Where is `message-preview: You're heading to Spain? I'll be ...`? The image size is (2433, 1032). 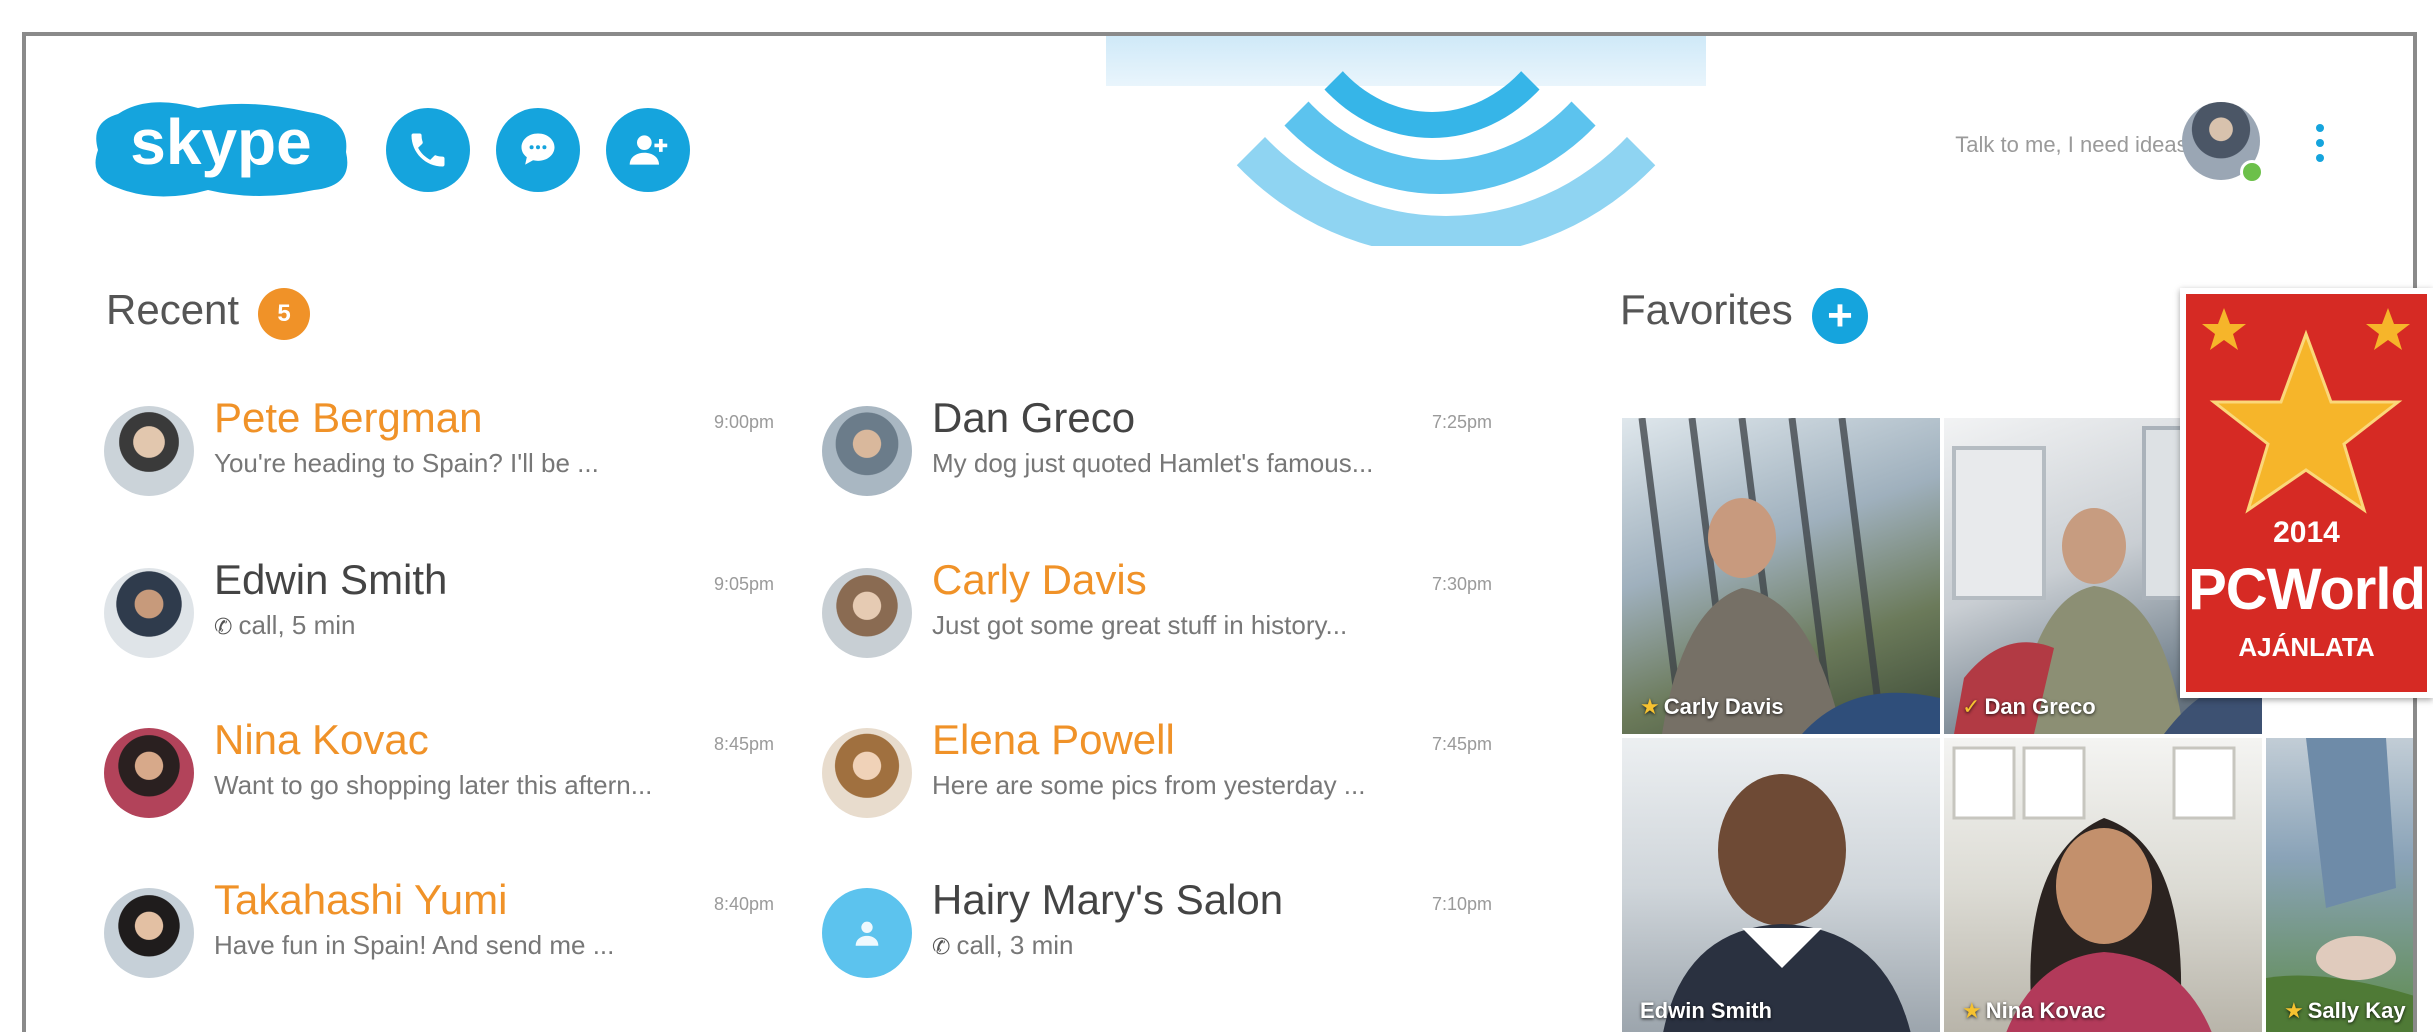 message-preview: You're heading to Spain? I'll be ... is located at coordinates (406, 463).